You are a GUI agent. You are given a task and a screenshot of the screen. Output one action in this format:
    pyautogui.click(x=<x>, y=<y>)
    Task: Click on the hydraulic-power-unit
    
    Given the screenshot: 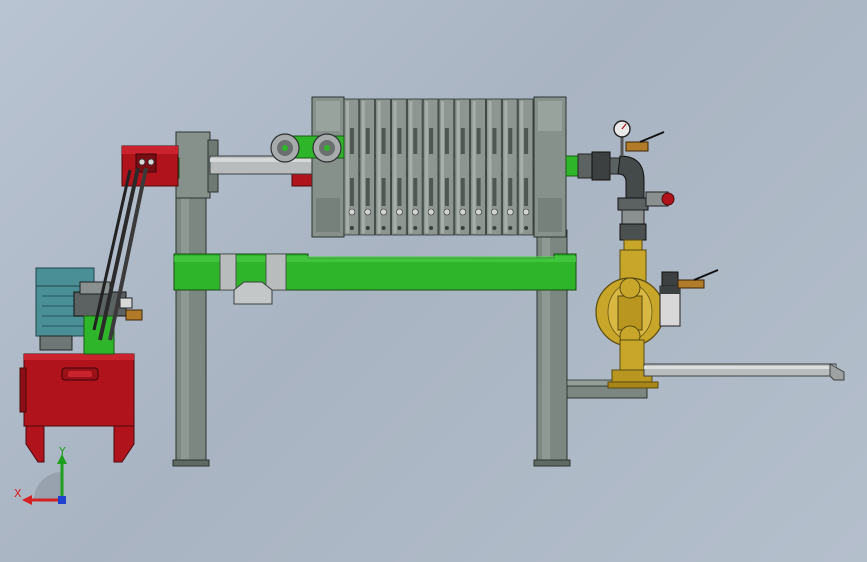 What is the action you would take?
    pyautogui.click(x=83, y=315)
    